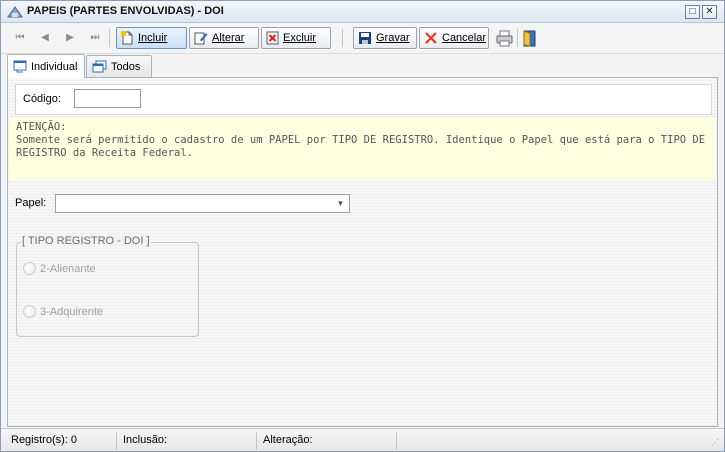 This screenshot has height=452, width=725. I want to click on window-title: PAPEIS (PARTES ENVOLVIDAS) - DOI, so click(125, 11).